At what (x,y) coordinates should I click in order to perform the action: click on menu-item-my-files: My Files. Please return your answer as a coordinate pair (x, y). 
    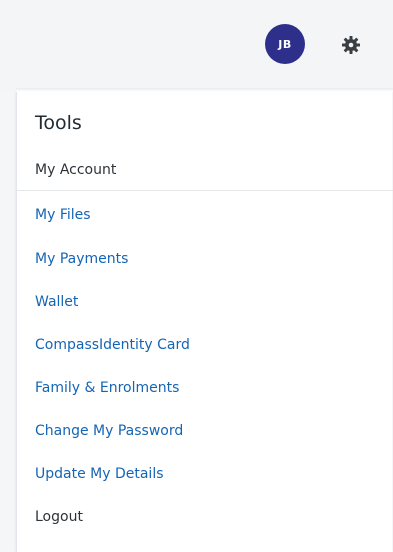
    Looking at the image, I should click on (63, 215).